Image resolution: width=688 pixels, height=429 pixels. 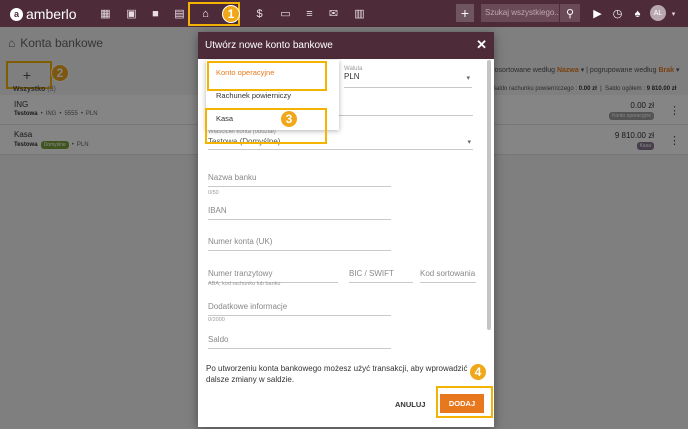 What do you see at coordinates (105, 13) in the screenshot?
I see `dashboard-icon: ▦` at bounding box center [105, 13].